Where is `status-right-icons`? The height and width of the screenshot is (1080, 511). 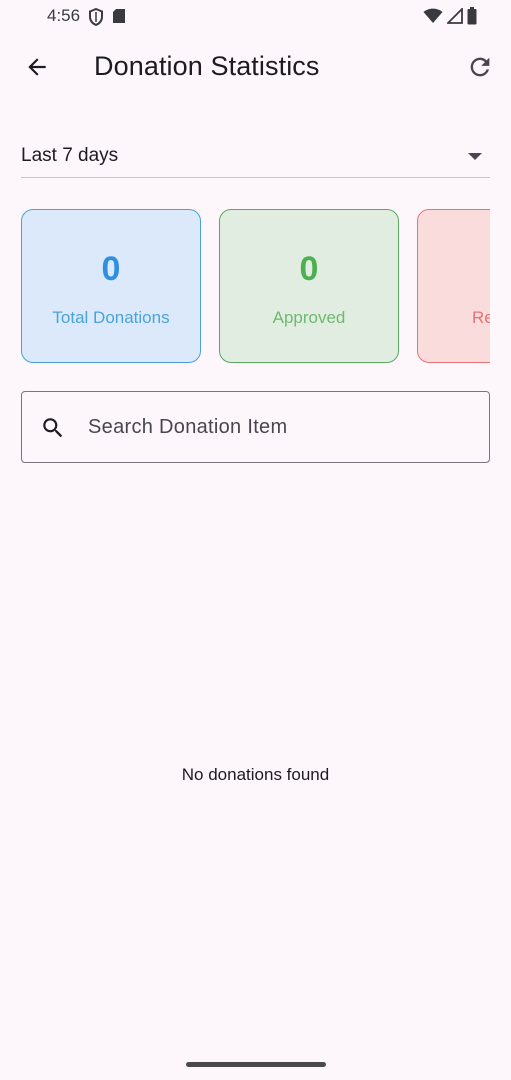 status-right-icons is located at coordinates (450, 18).